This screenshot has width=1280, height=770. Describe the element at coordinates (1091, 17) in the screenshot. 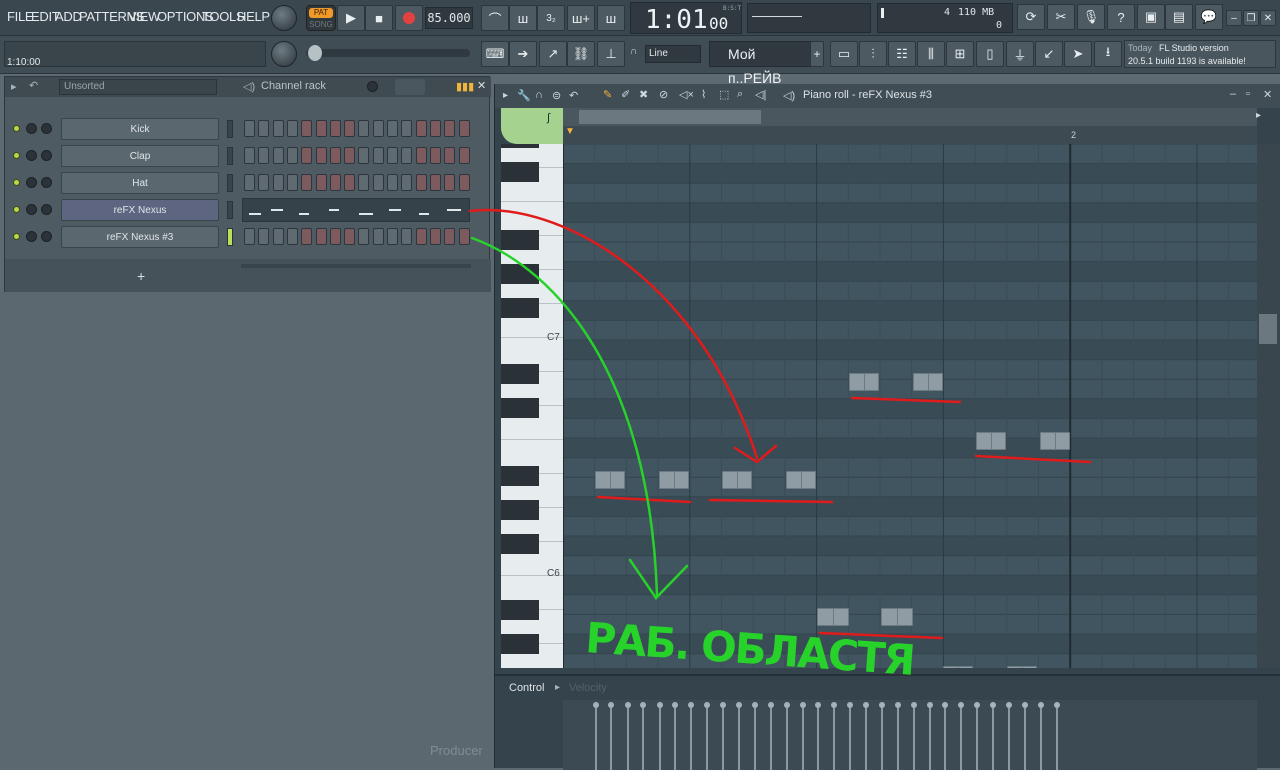

I see `mic-button: 🎙` at that location.